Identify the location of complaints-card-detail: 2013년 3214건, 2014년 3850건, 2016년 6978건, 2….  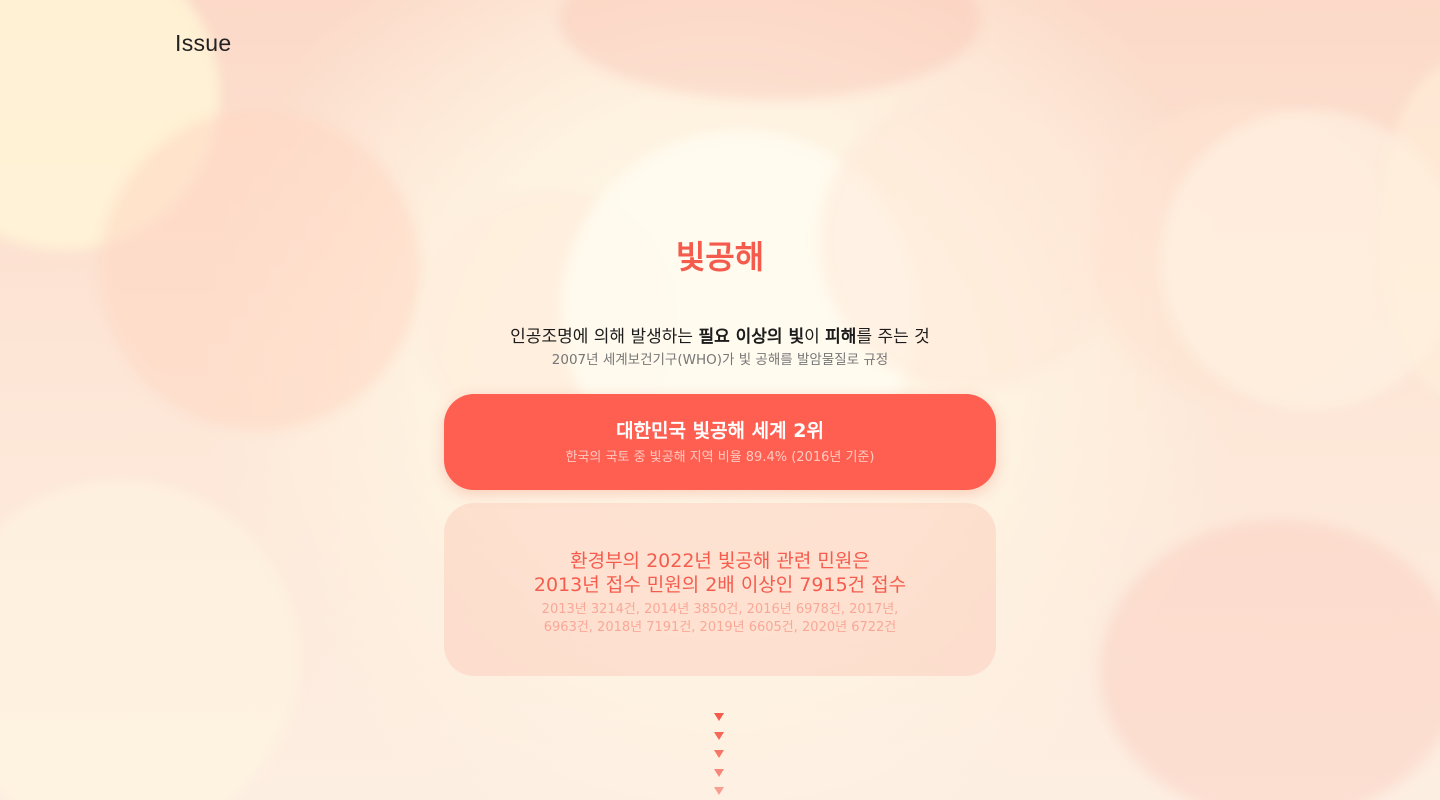
(720, 609).